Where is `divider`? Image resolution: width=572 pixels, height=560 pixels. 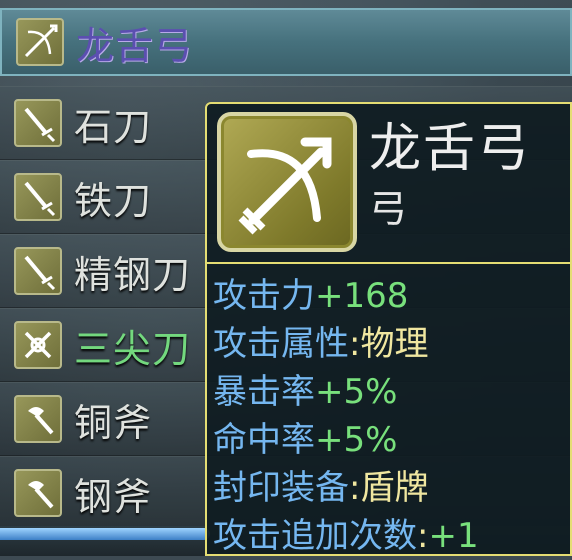 divider is located at coordinates (388, 263).